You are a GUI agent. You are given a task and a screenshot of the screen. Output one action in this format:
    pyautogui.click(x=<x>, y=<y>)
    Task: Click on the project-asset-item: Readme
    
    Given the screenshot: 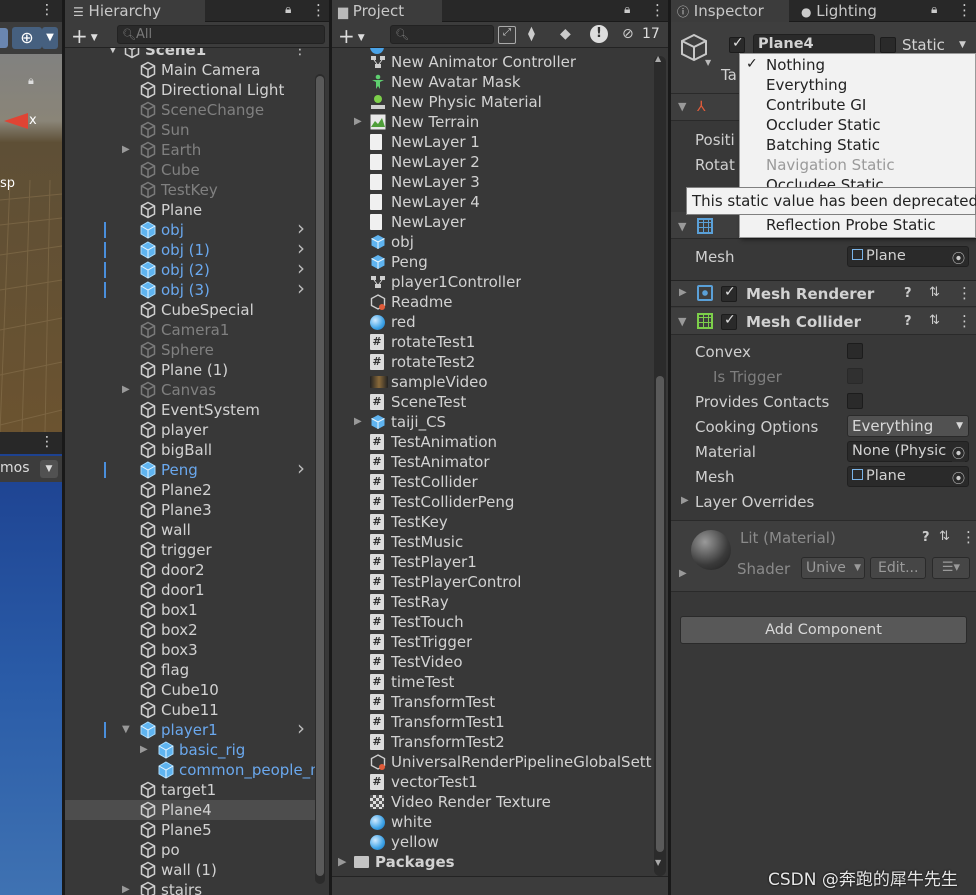 What is the action you would take?
    pyautogui.click(x=493, y=302)
    